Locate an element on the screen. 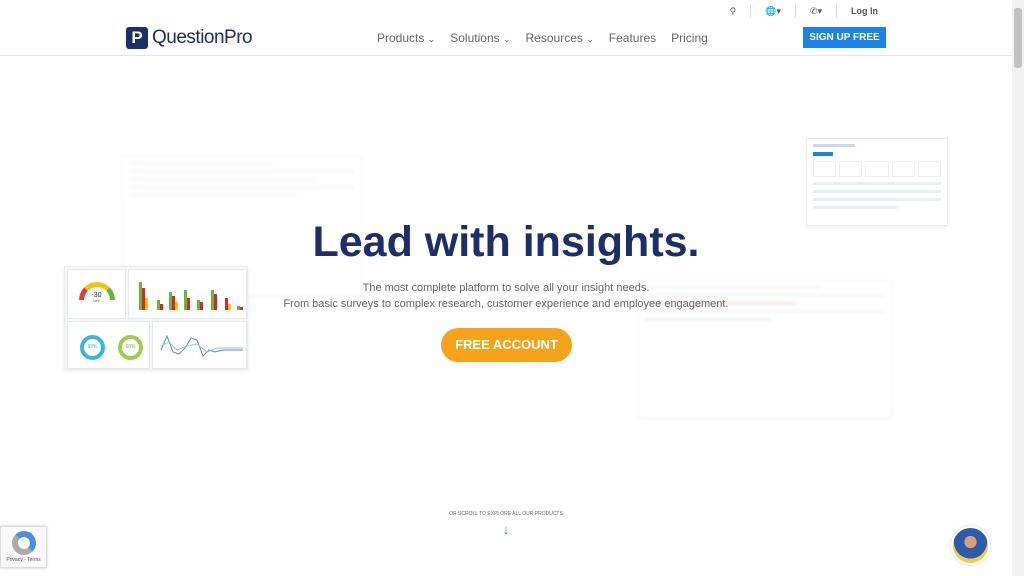 This screenshot has width=1024, height=576. nav-products: Products ⌄ is located at coordinates (406, 38).